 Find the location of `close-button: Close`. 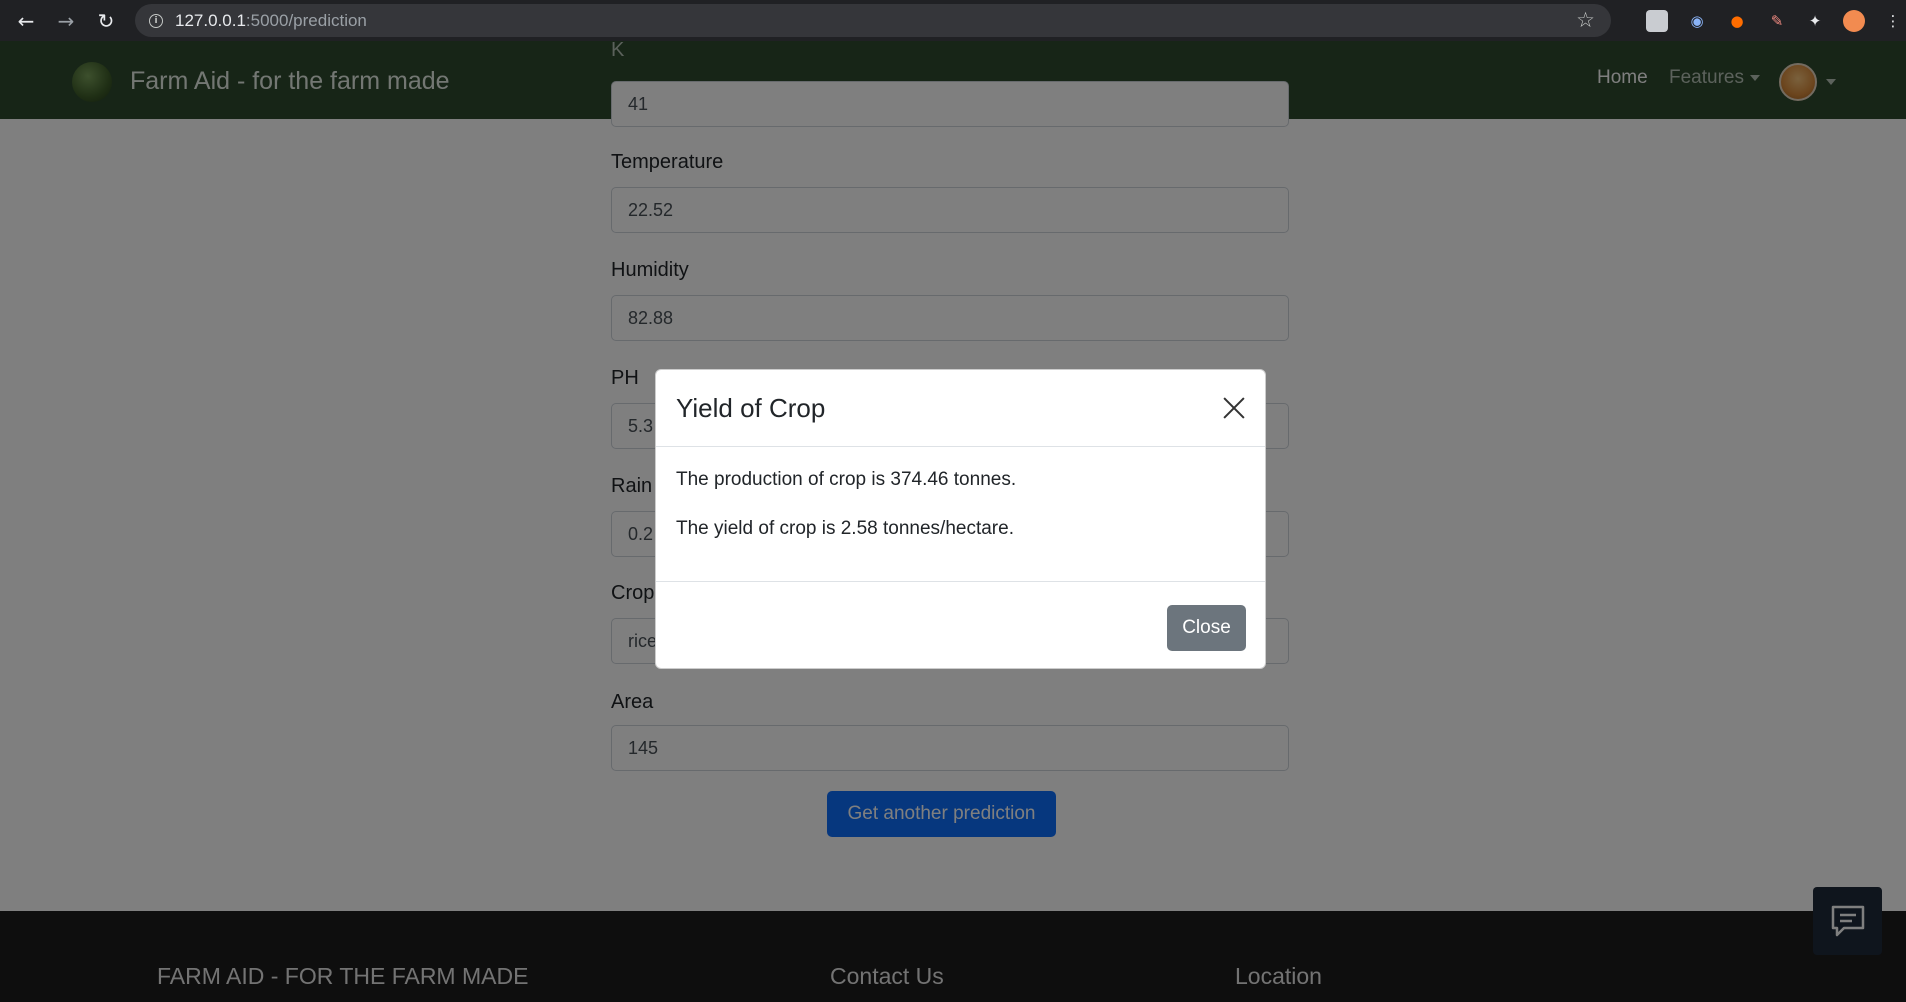

close-button: Close is located at coordinates (1206, 628).